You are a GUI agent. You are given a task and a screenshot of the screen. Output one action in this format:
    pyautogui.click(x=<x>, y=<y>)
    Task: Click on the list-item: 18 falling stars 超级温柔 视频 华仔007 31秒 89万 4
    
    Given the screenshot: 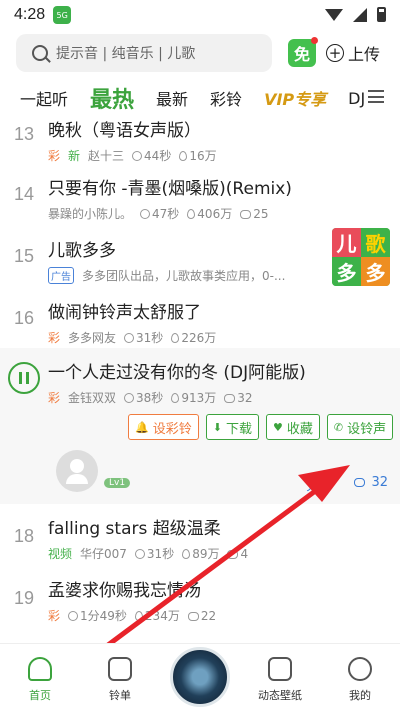 What is the action you would take?
    pyautogui.click(x=200, y=535)
    